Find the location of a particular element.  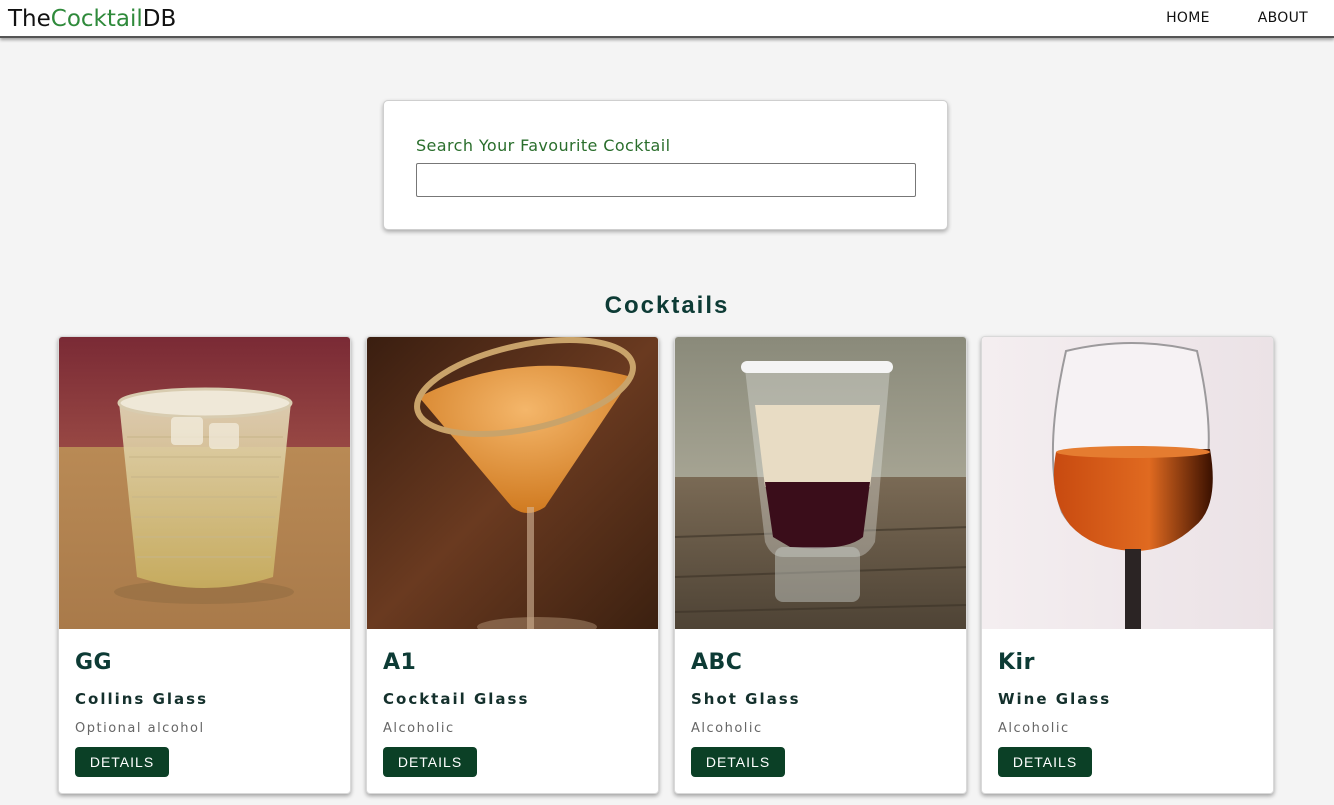

search-label: Search Your Favourite Cocktail is located at coordinates (543, 145).